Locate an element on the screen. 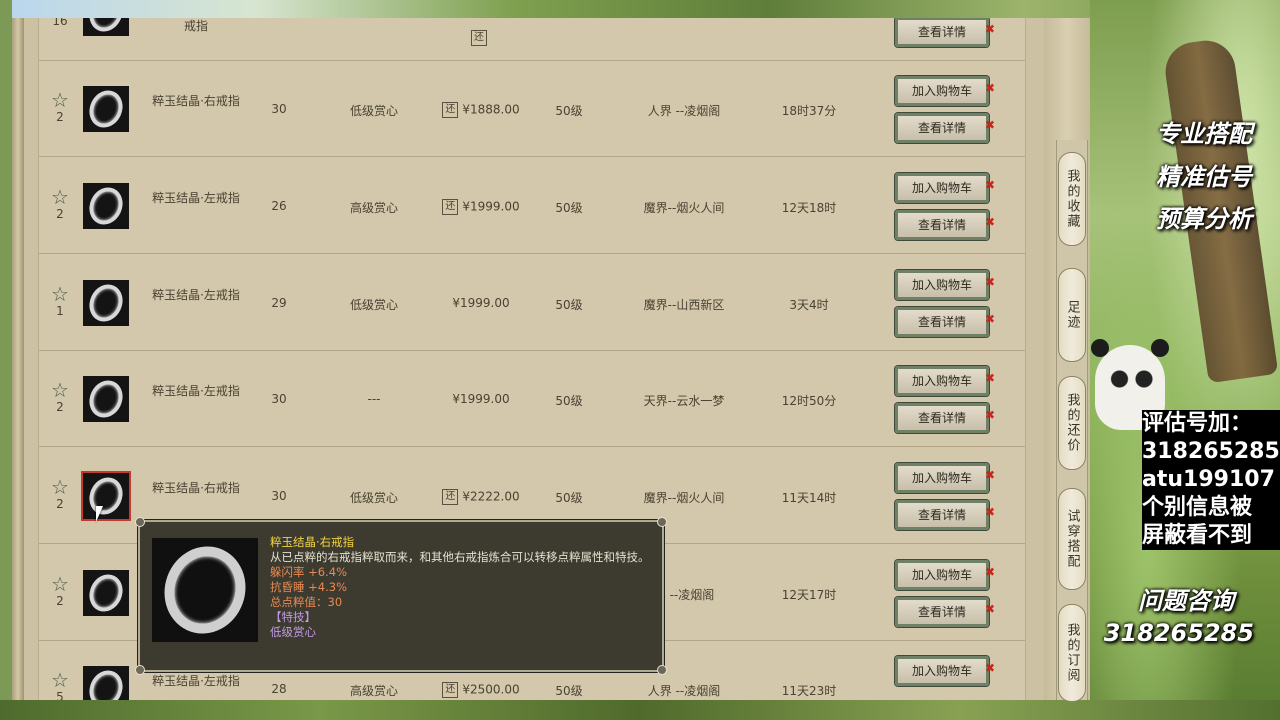 The height and width of the screenshot is (720, 1280). favorite-toggle: ☆ 5 is located at coordinates (60, 685).